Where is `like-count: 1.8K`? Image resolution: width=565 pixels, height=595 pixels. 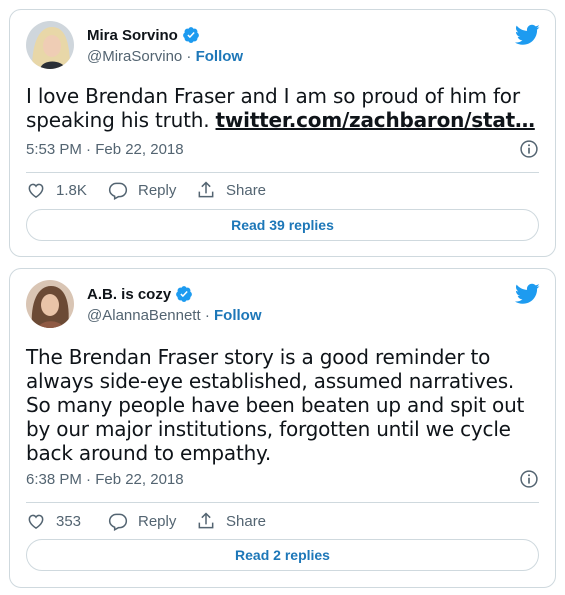
like-count: 1.8K is located at coordinates (71, 190).